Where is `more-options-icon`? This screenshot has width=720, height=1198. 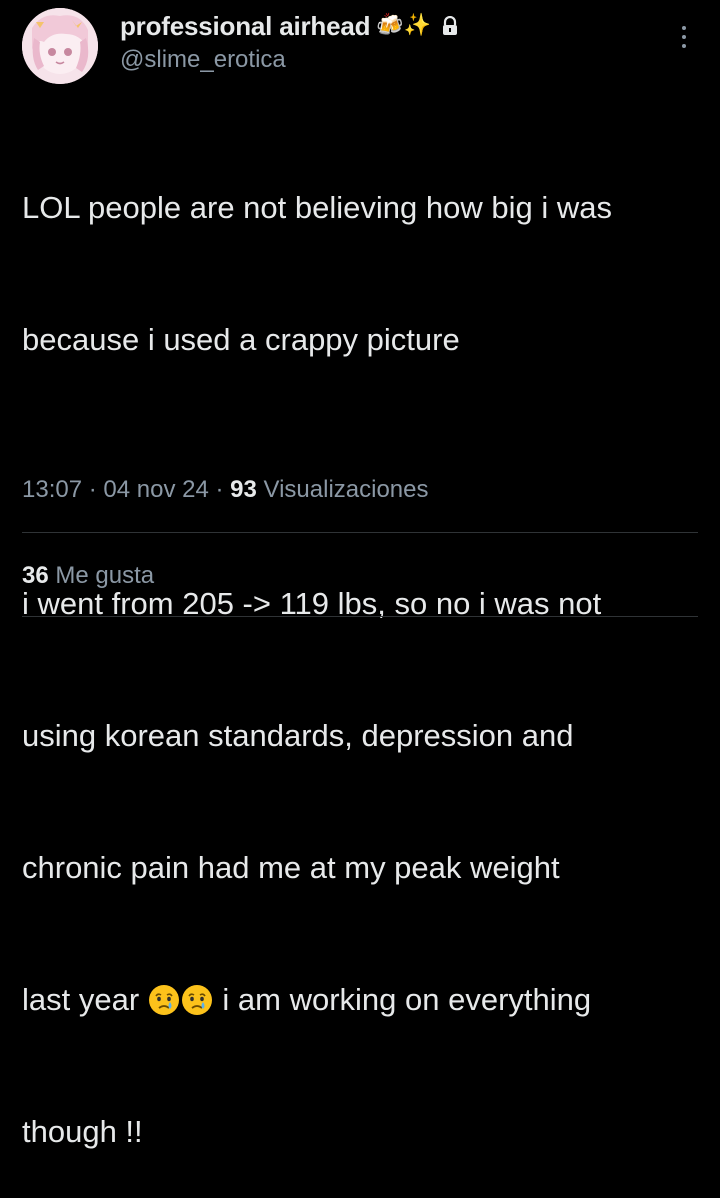 more-options-icon is located at coordinates (684, 37).